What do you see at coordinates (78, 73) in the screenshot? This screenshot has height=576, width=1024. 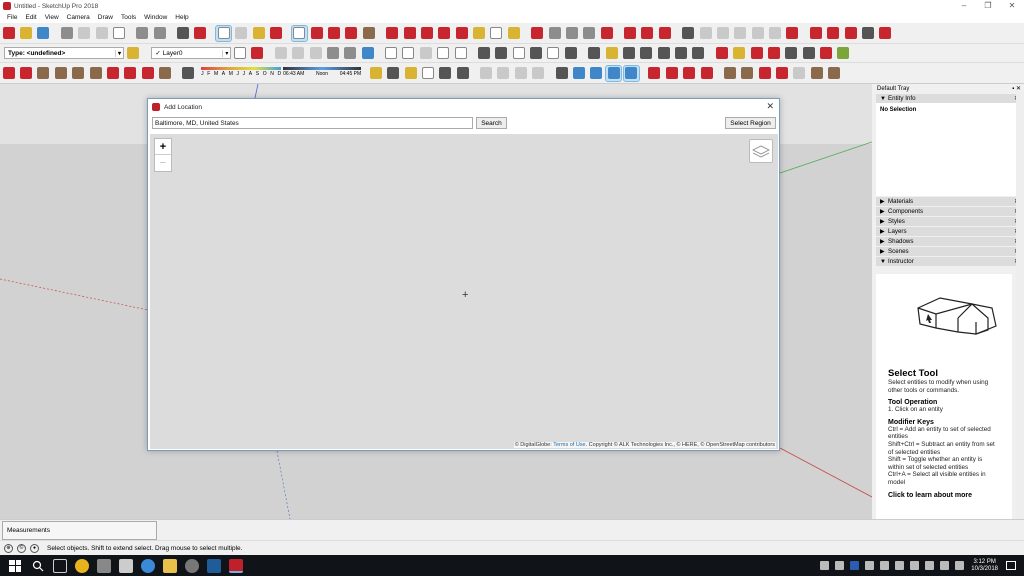 I see `circle-icon` at bounding box center [78, 73].